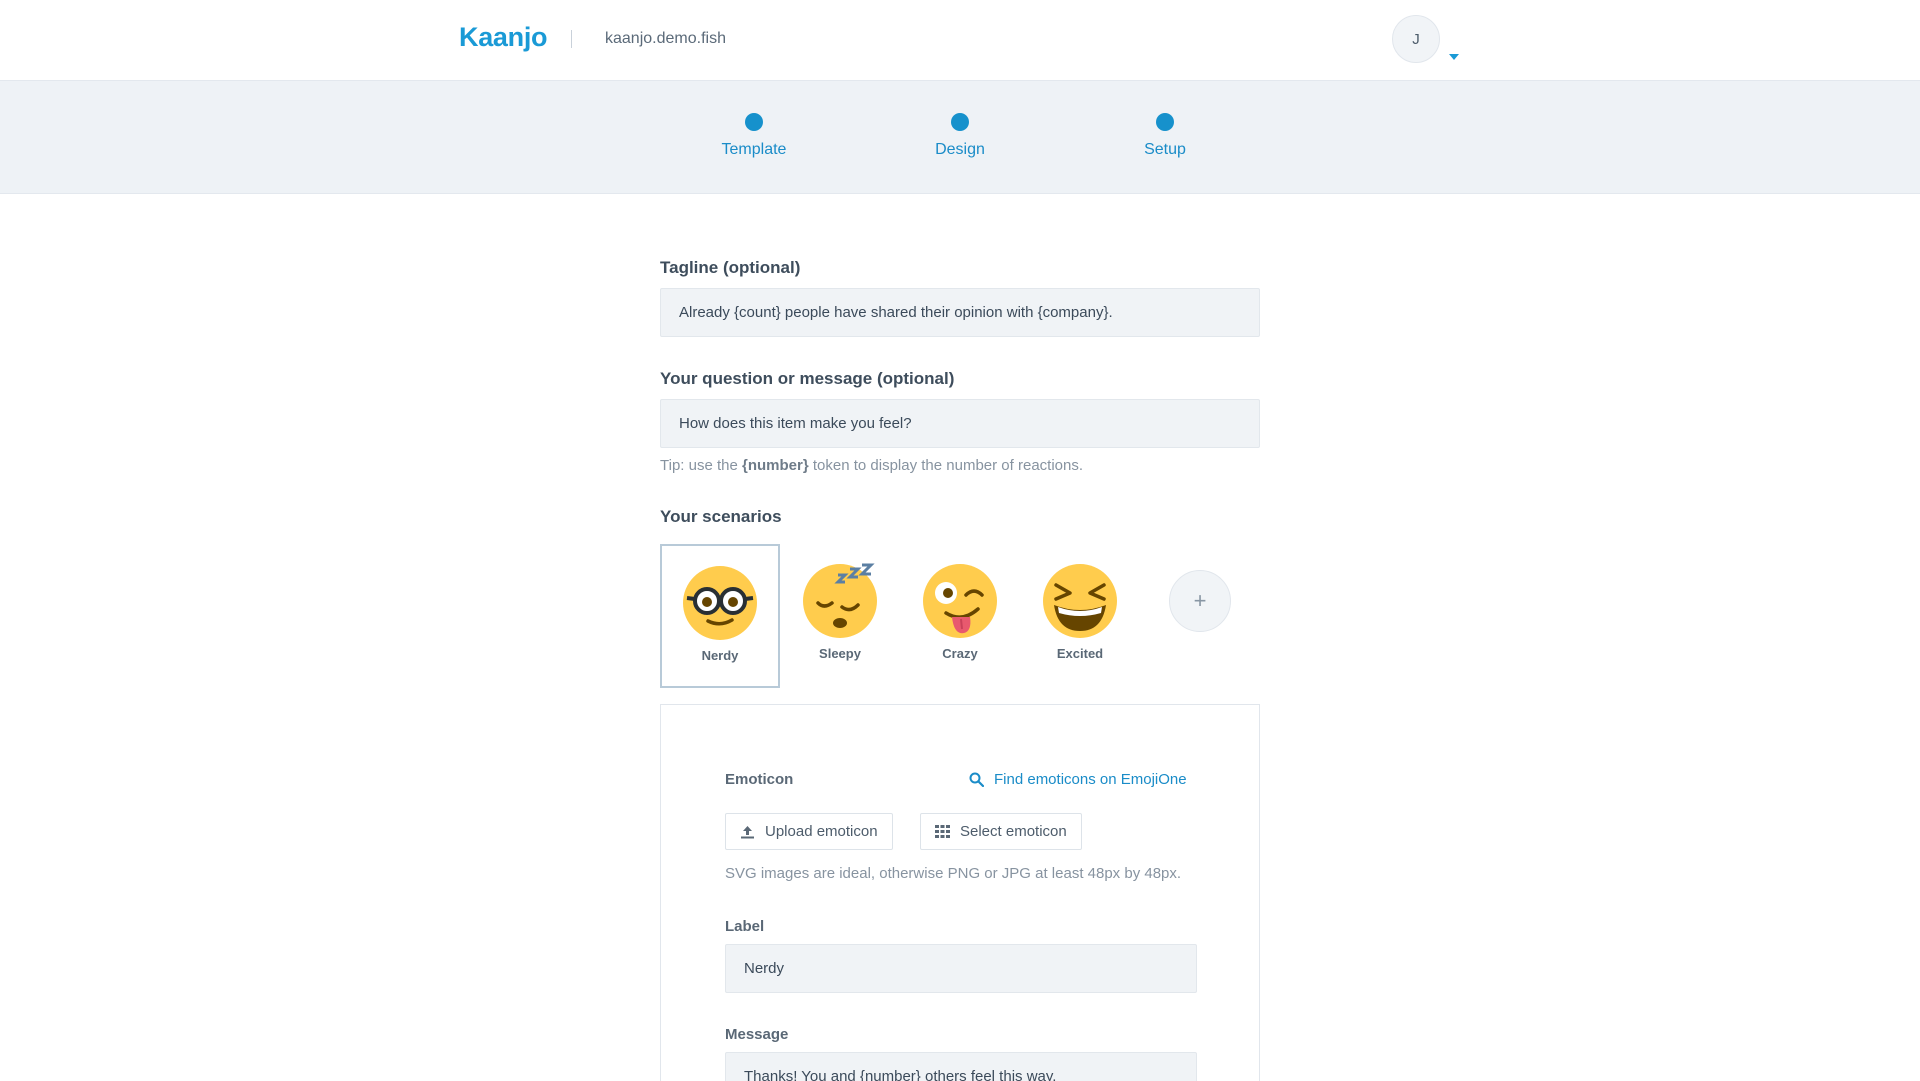  What do you see at coordinates (961, 1066) in the screenshot?
I see `message-input` at bounding box center [961, 1066].